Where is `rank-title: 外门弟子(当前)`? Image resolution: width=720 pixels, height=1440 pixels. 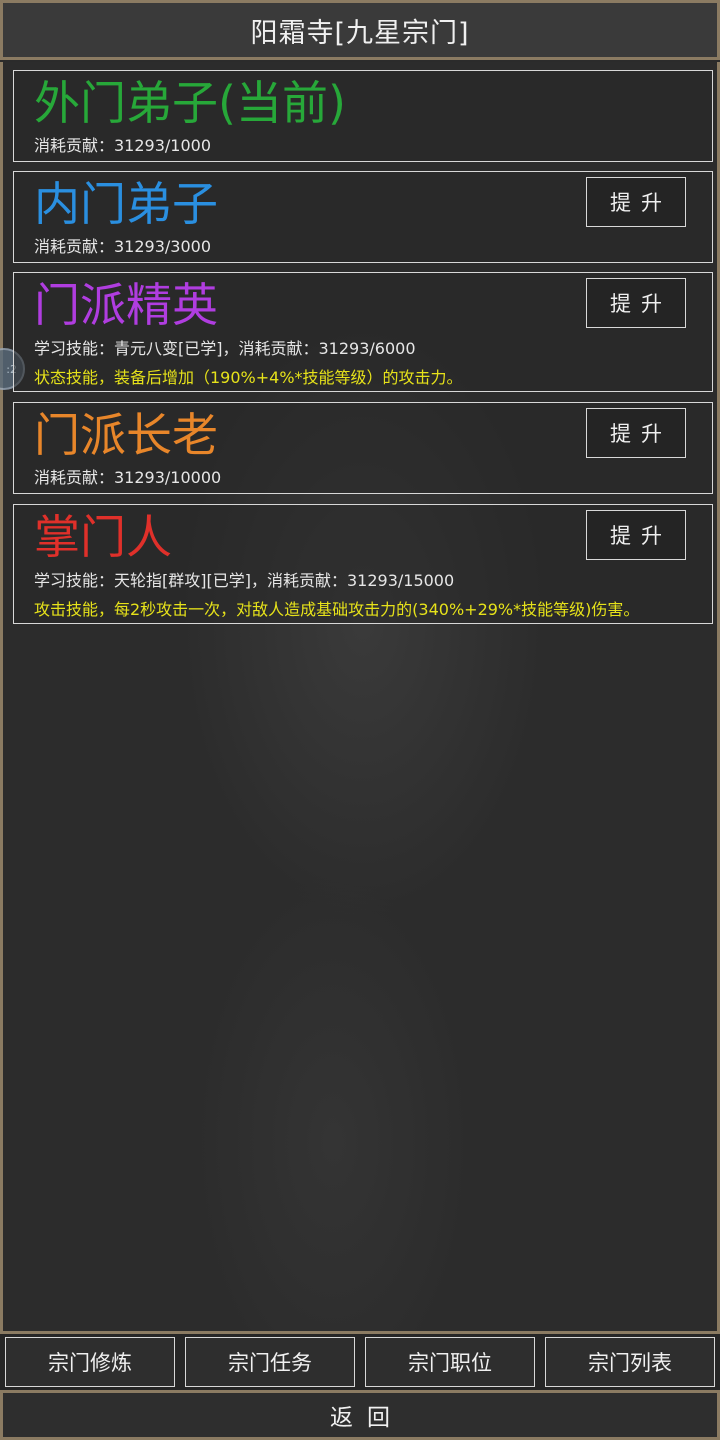 rank-title: 外门弟子(当前) is located at coordinates (190, 103).